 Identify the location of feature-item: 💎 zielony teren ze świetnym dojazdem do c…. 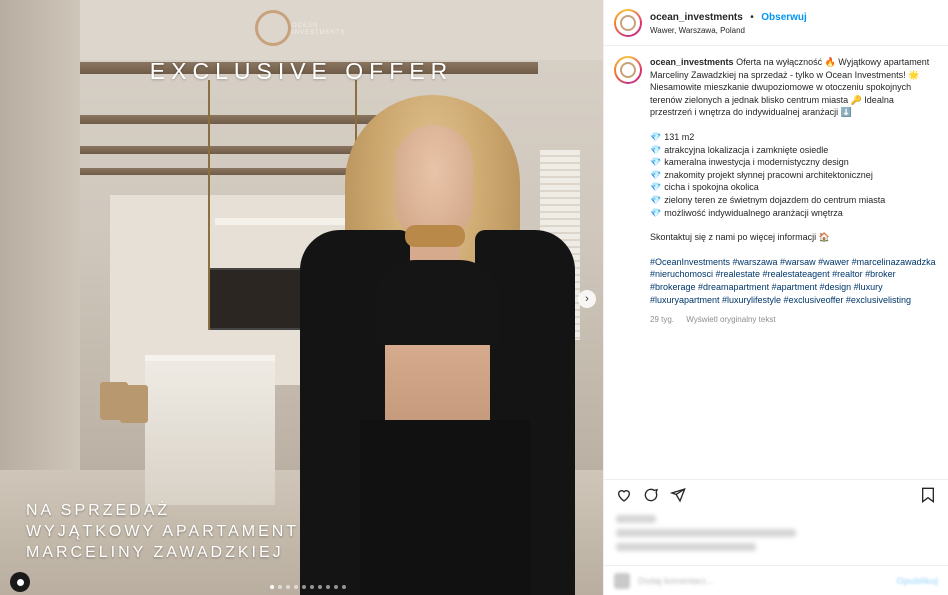
(768, 199).